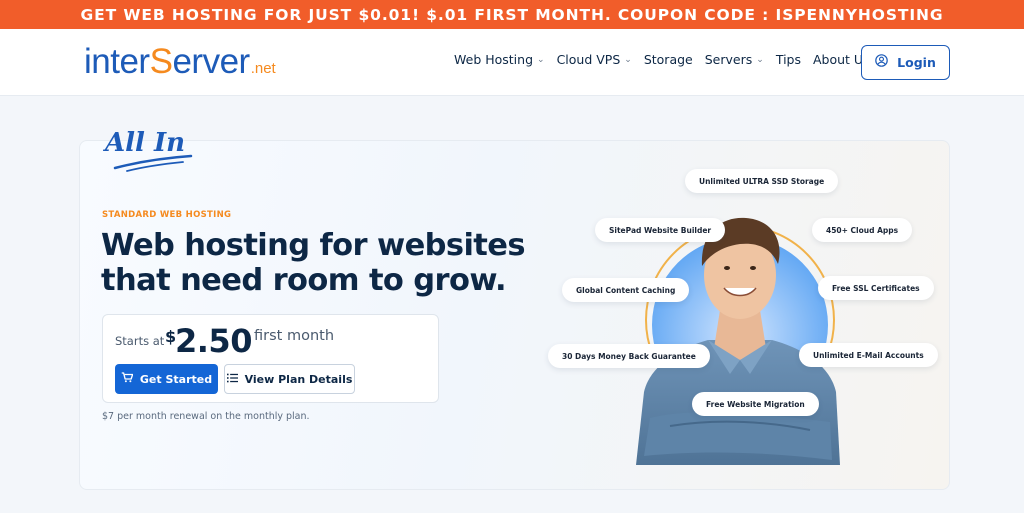  Describe the element at coordinates (629, 356) in the screenshot. I see `feature-pill: 30 Days Money Back Guarantee` at that location.